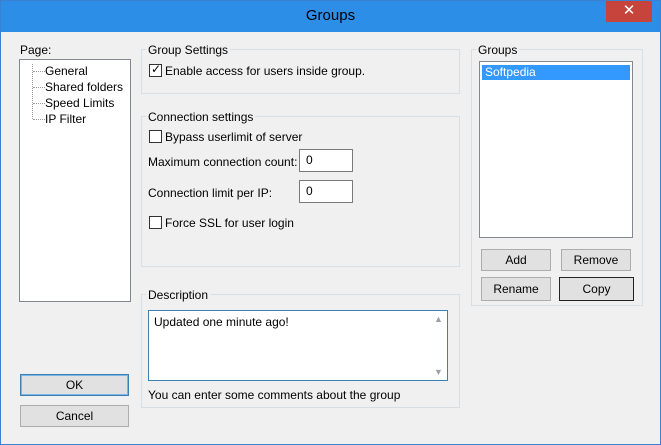  What do you see at coordinates (516, 260) in the screenshot?
I see `add-group-button: Add` at bounding box center [516, 260].